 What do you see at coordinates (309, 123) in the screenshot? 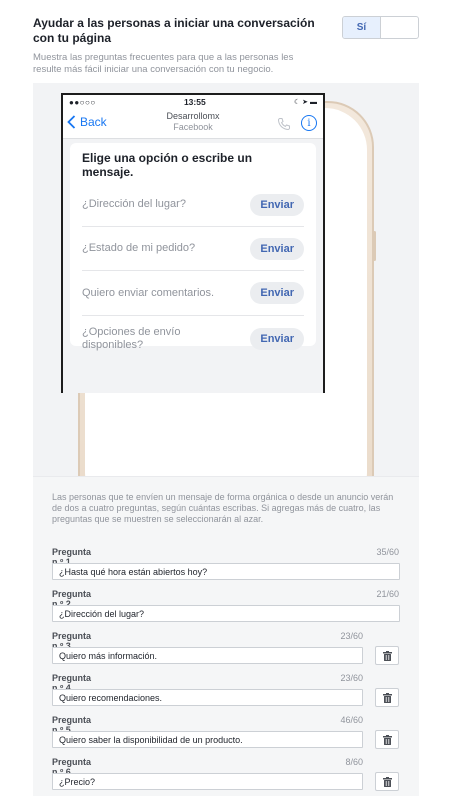
I see `info-icon: i` at bounding box center [309, 123].